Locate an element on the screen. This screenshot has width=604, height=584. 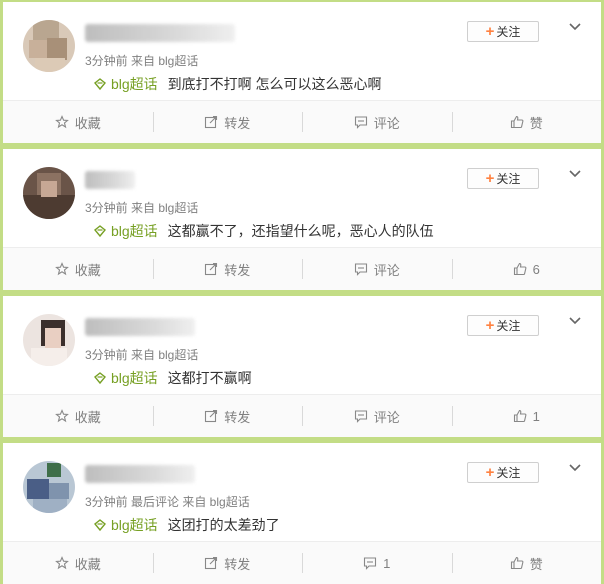
like-button: 1 is located at coordinates (526, 416).